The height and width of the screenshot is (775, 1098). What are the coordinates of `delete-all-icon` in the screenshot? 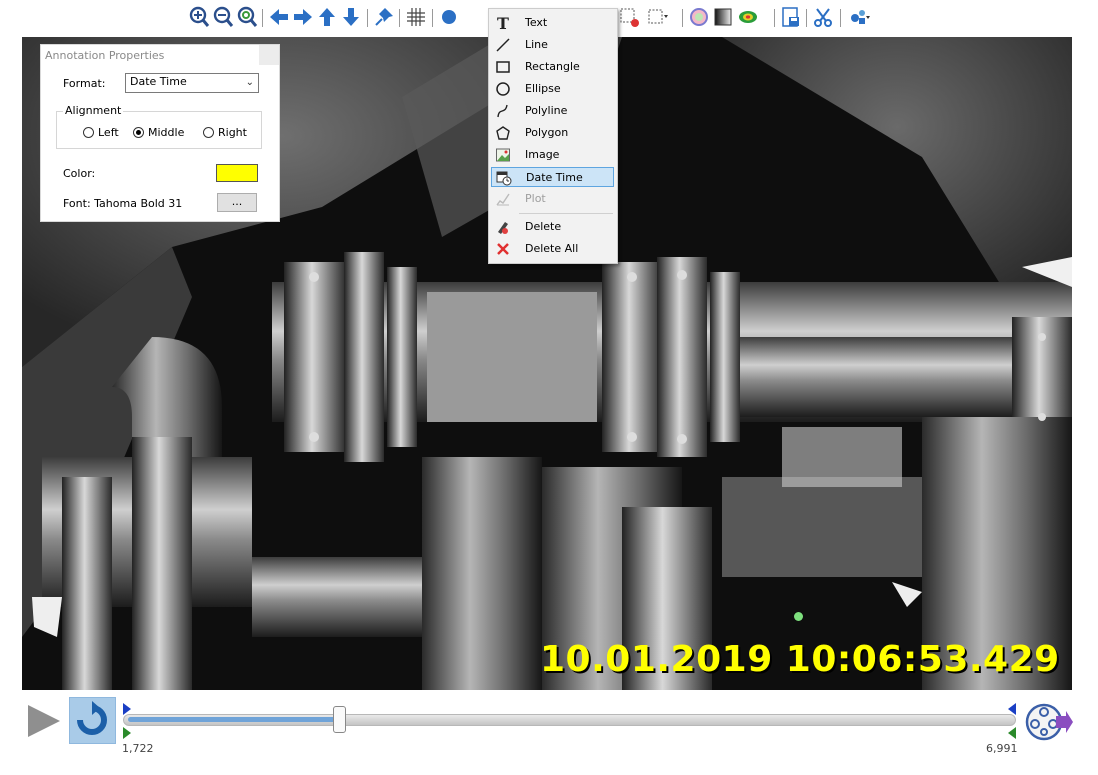 It's located at (503, 249).